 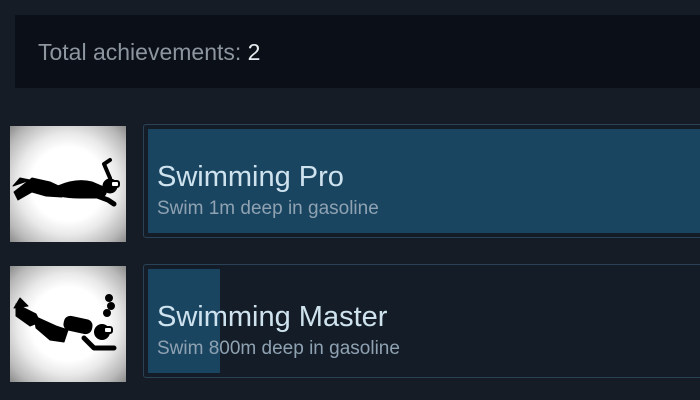 What do you see at coordinates (272, 317) in the screenshot?
I see `achievement-title: Swimming Master` at bounding box center [272, 317].